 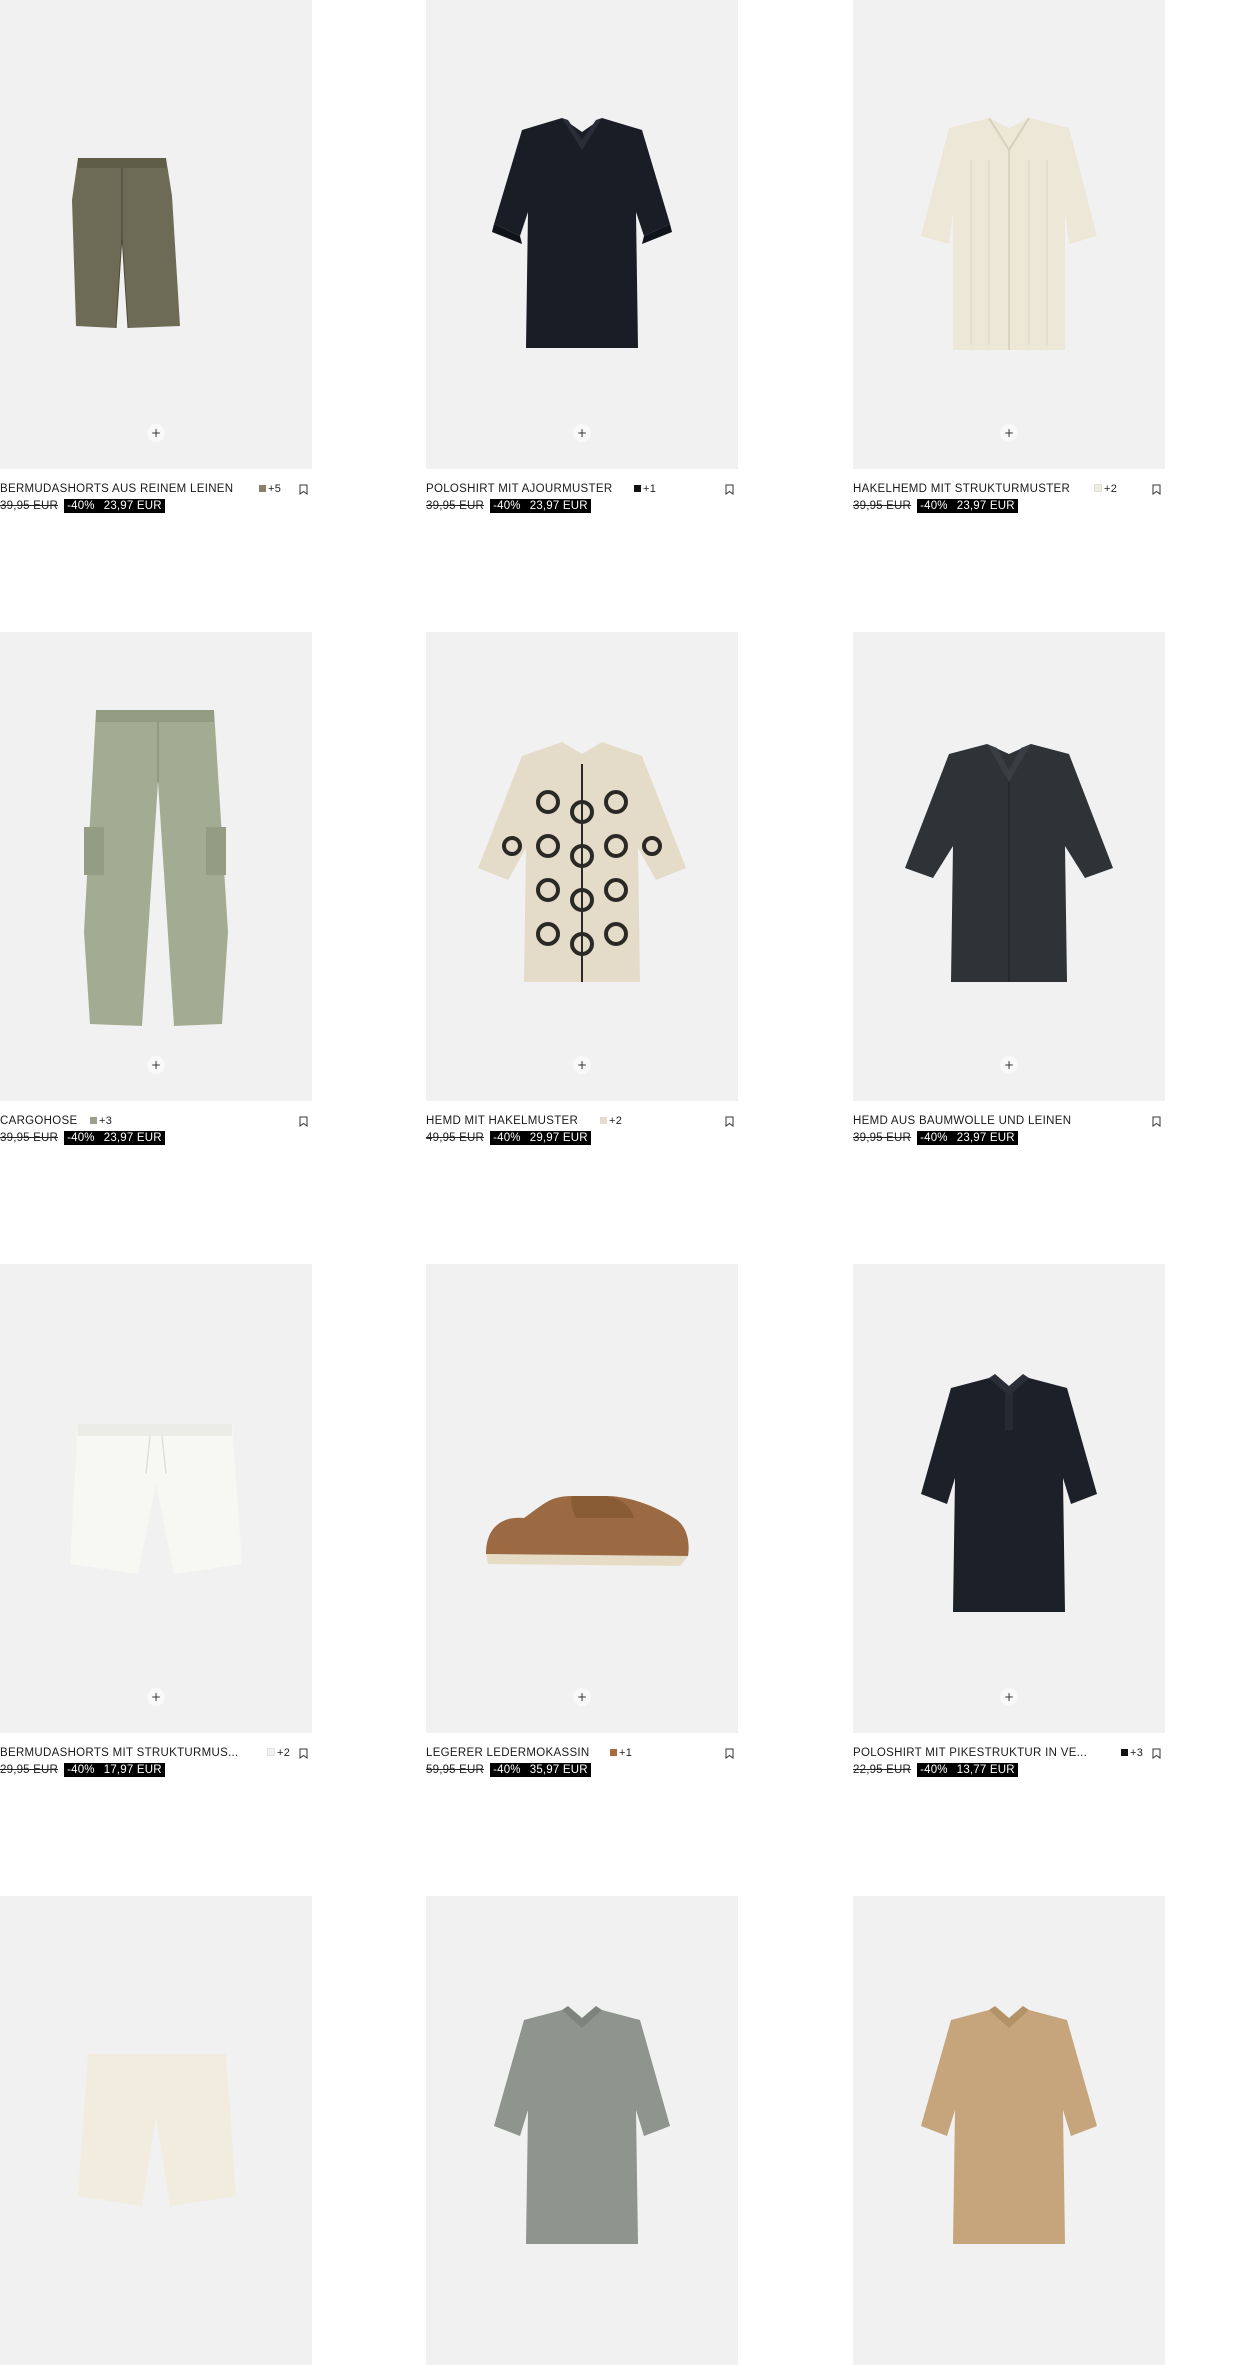 I want to click on product-name: HÄKELHEMD MIT STRUKTURMUSTER, so click(x=961, y=489).